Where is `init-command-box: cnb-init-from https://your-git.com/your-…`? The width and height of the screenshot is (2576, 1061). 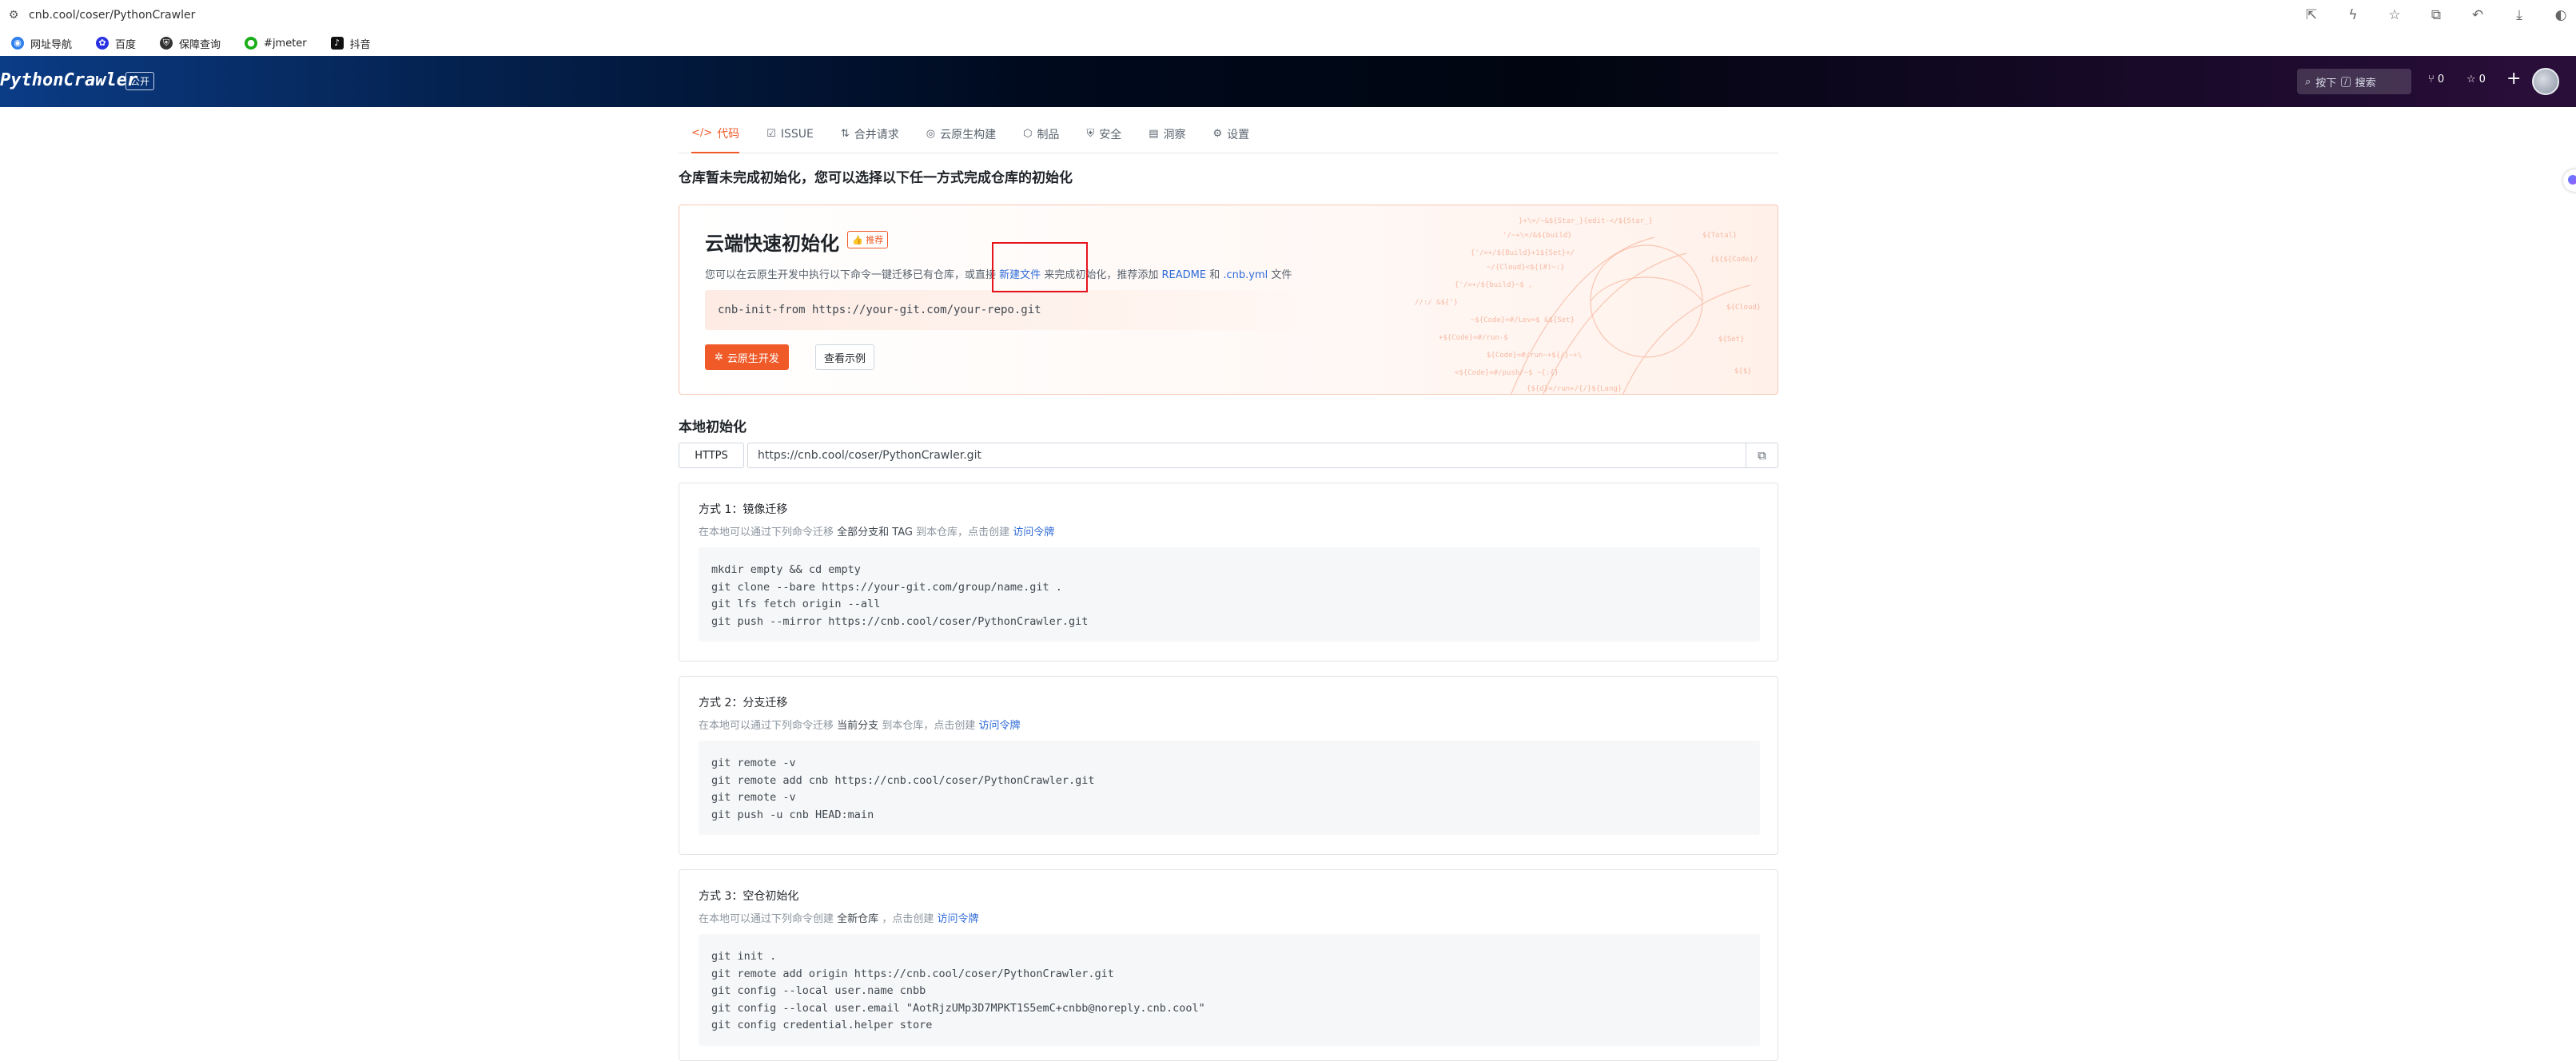 init-command-box: cnb-init-from https://your-git.com/your-… is located at coordinates (1028, 310).